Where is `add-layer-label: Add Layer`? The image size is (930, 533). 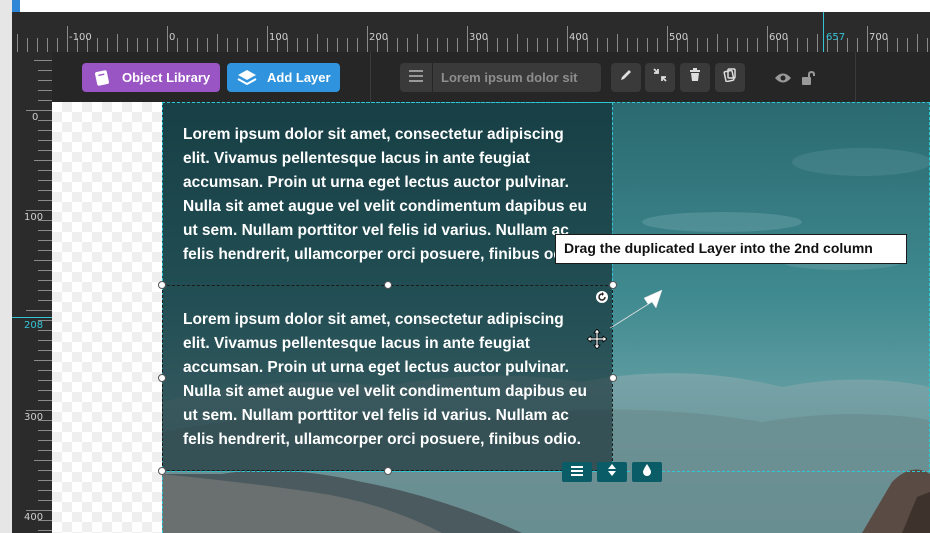
add-layer-label: Add Layer is located at coordinates (299, 77).